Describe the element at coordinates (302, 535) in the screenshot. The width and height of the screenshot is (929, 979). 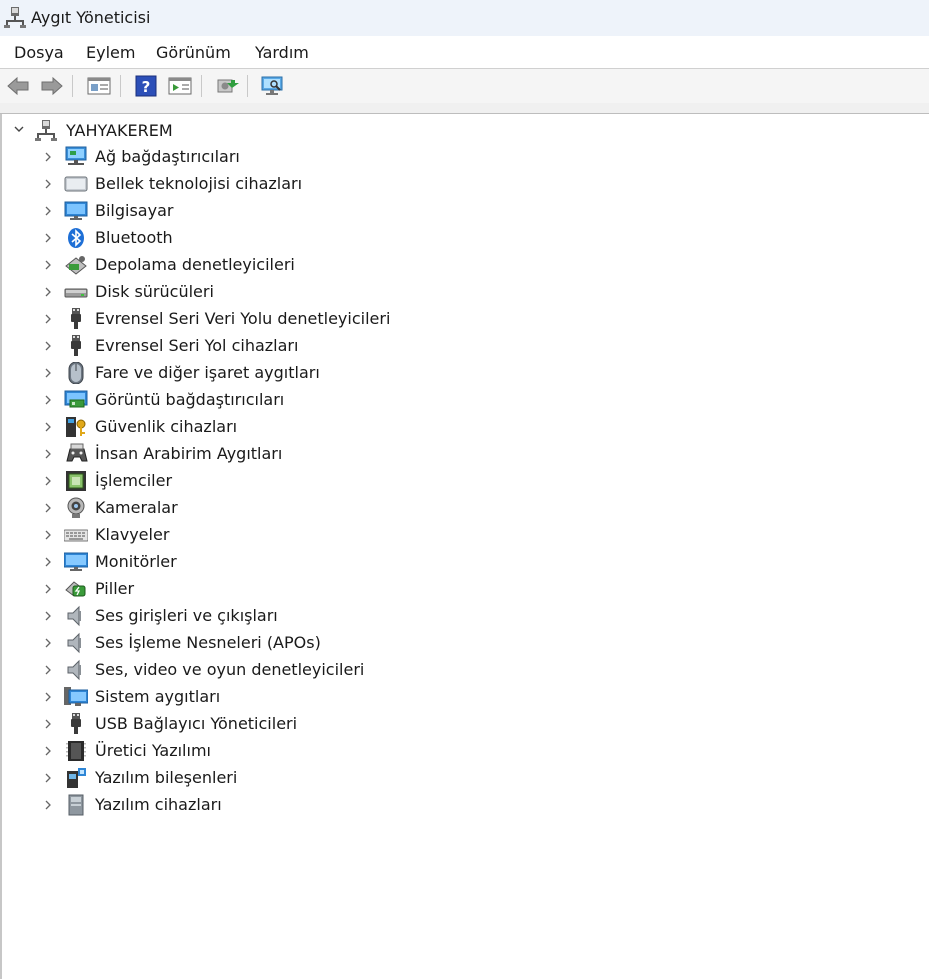
I see `tree-item: Klavyeler` at that location.